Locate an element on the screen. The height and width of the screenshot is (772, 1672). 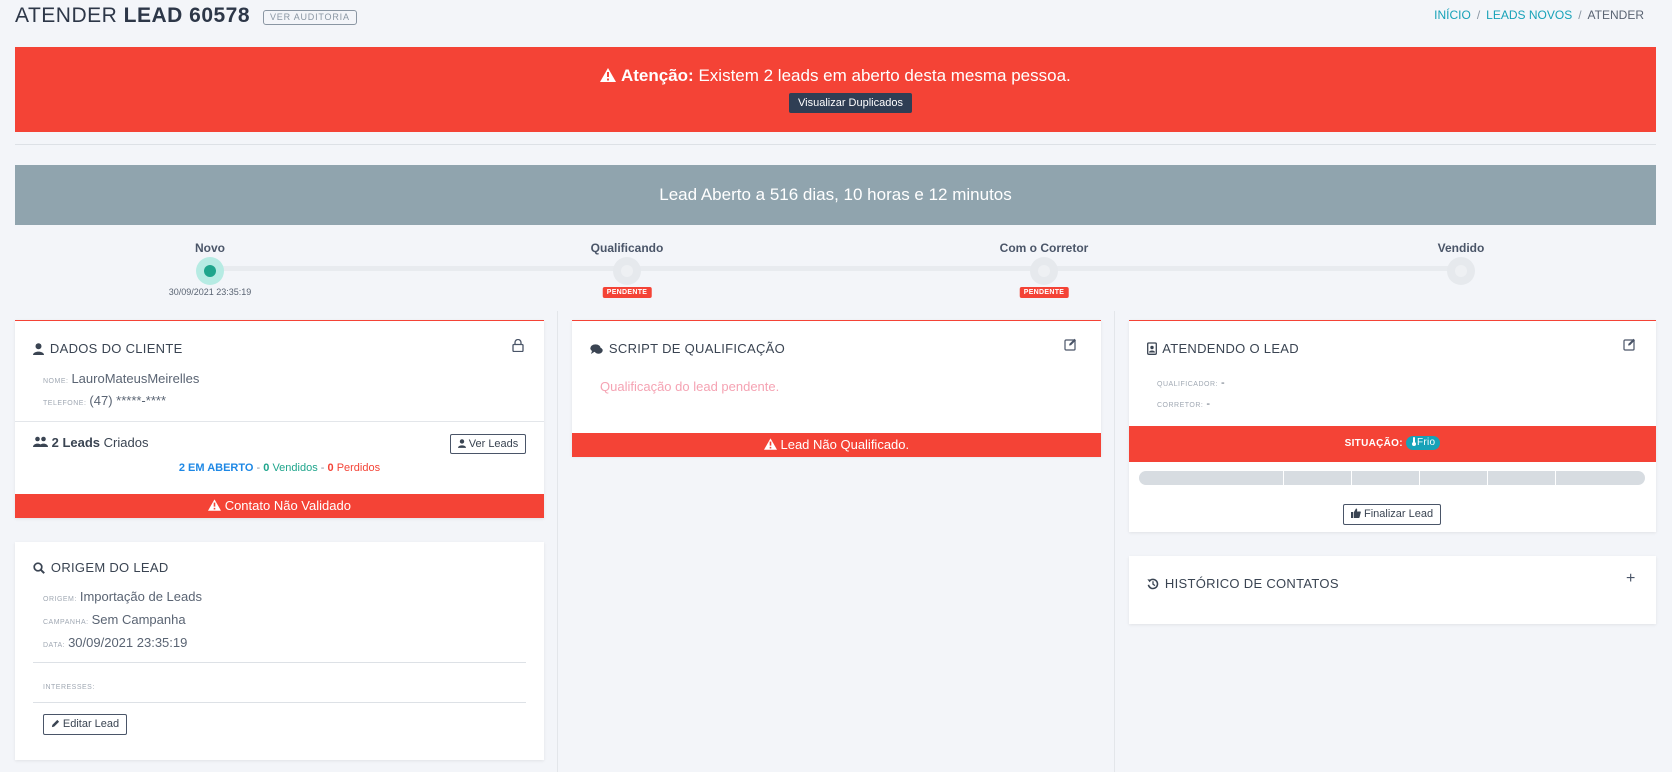
breadcrumb-leads-novos: LEADS NOVOS is located at coordinates (1529, 15).